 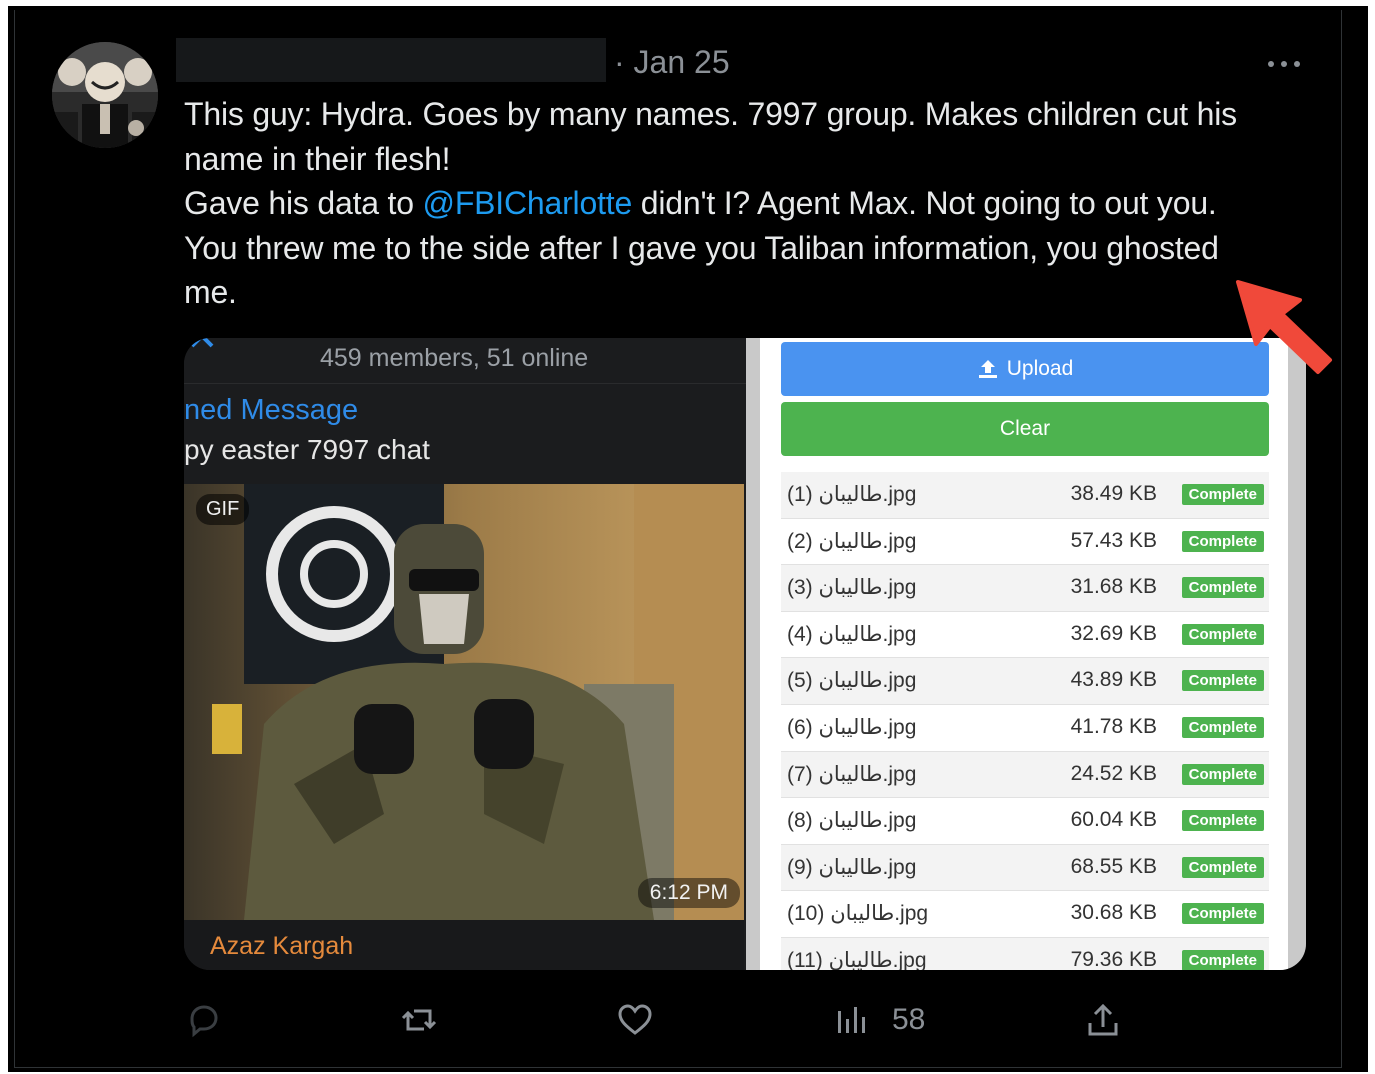 What do you see at coordinates (282, 946) in the screenshot?
I see `sender-name: Azaz Kargah` at bounding box center [282, 946].